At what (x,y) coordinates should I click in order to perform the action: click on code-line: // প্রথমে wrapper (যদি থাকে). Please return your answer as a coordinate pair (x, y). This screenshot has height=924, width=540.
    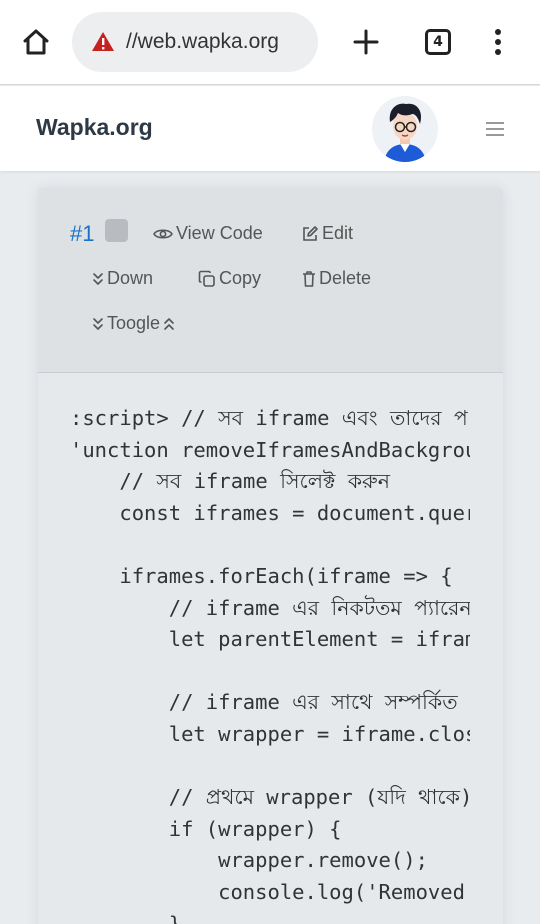
    Looking at the image, I should click on (270, 797).